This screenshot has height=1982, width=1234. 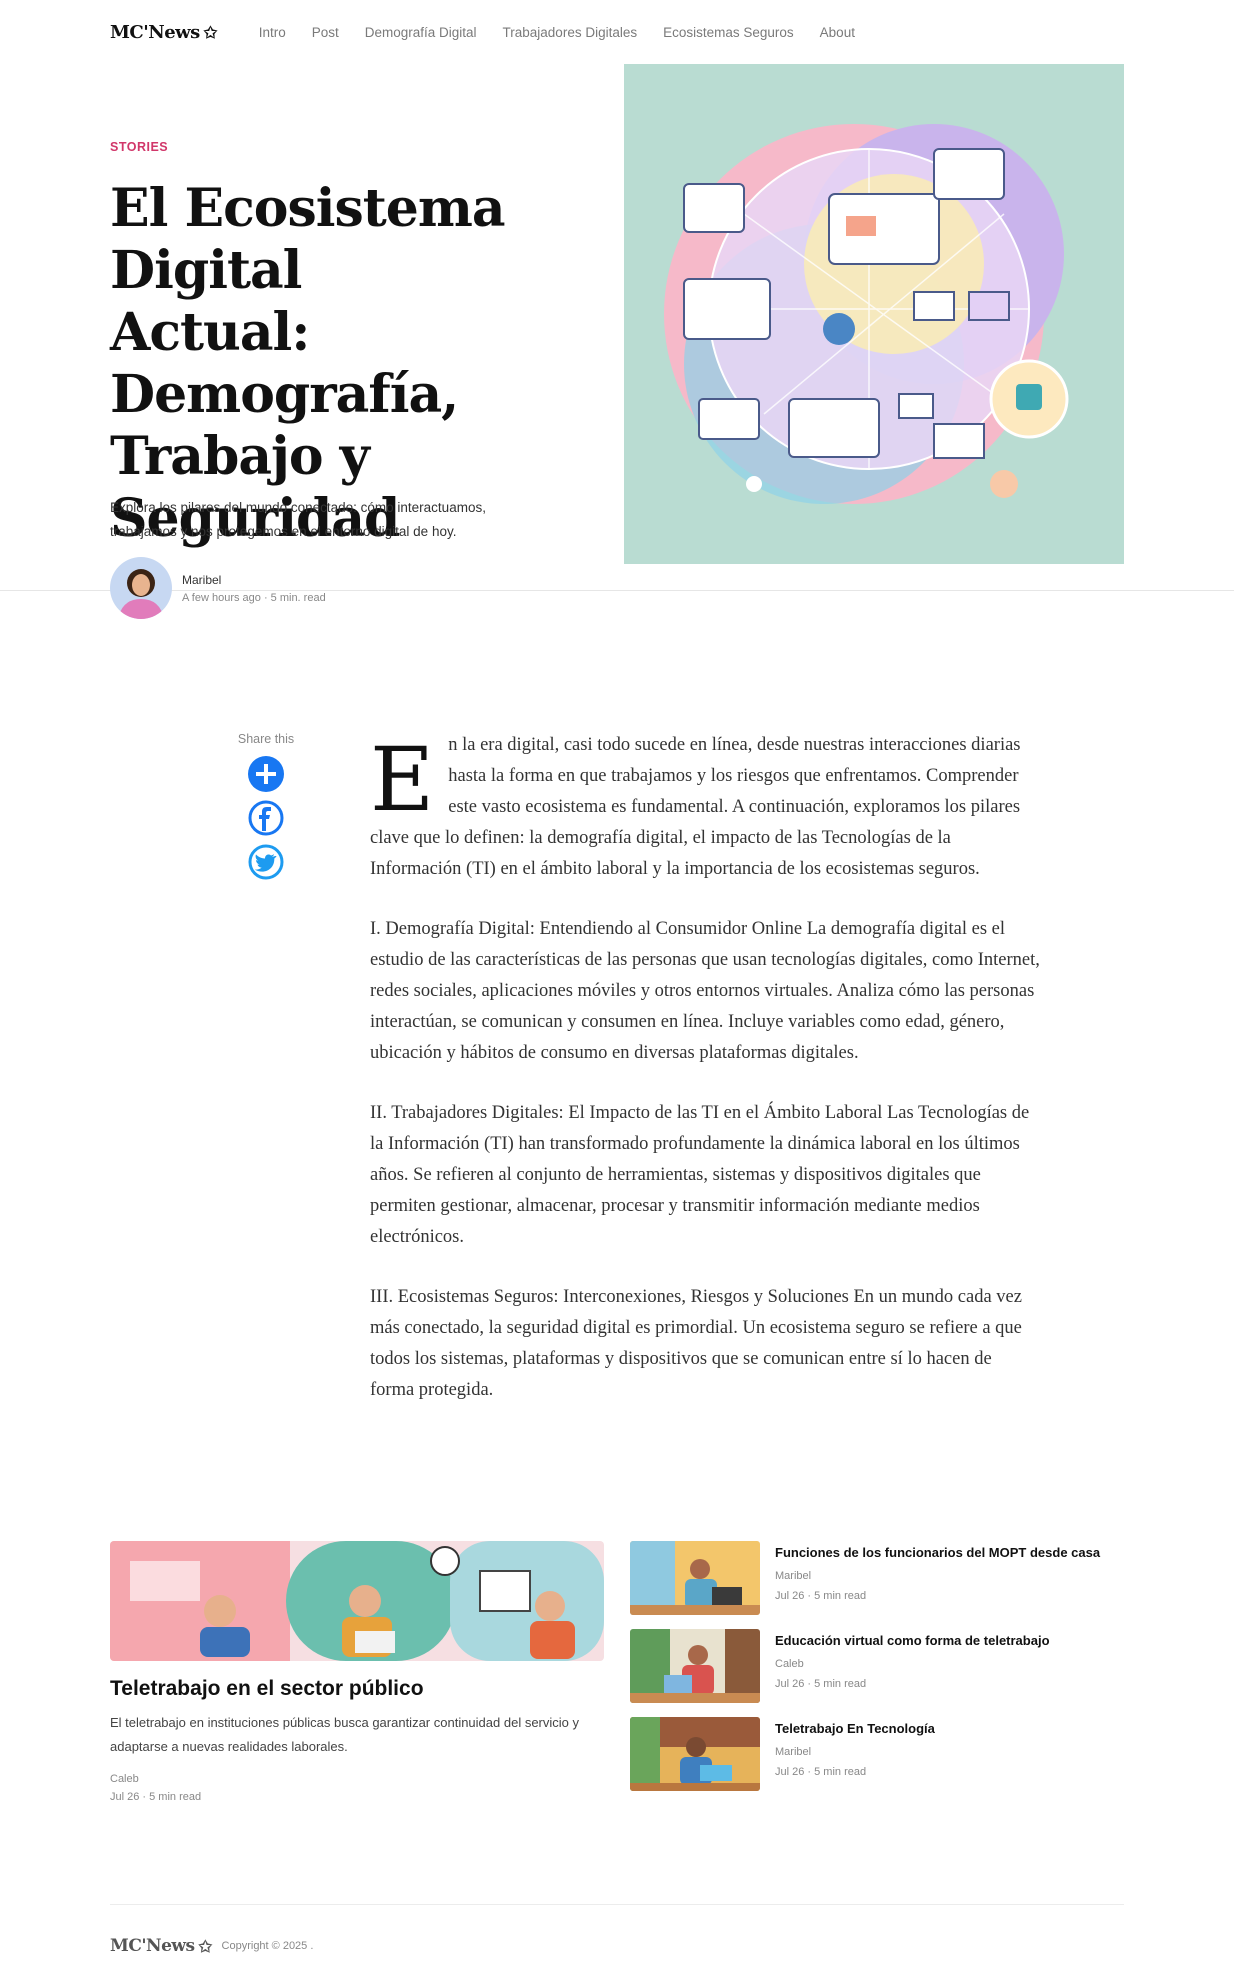 I want to click on nav-link-intro: Intro, so click(x=272, y=32).